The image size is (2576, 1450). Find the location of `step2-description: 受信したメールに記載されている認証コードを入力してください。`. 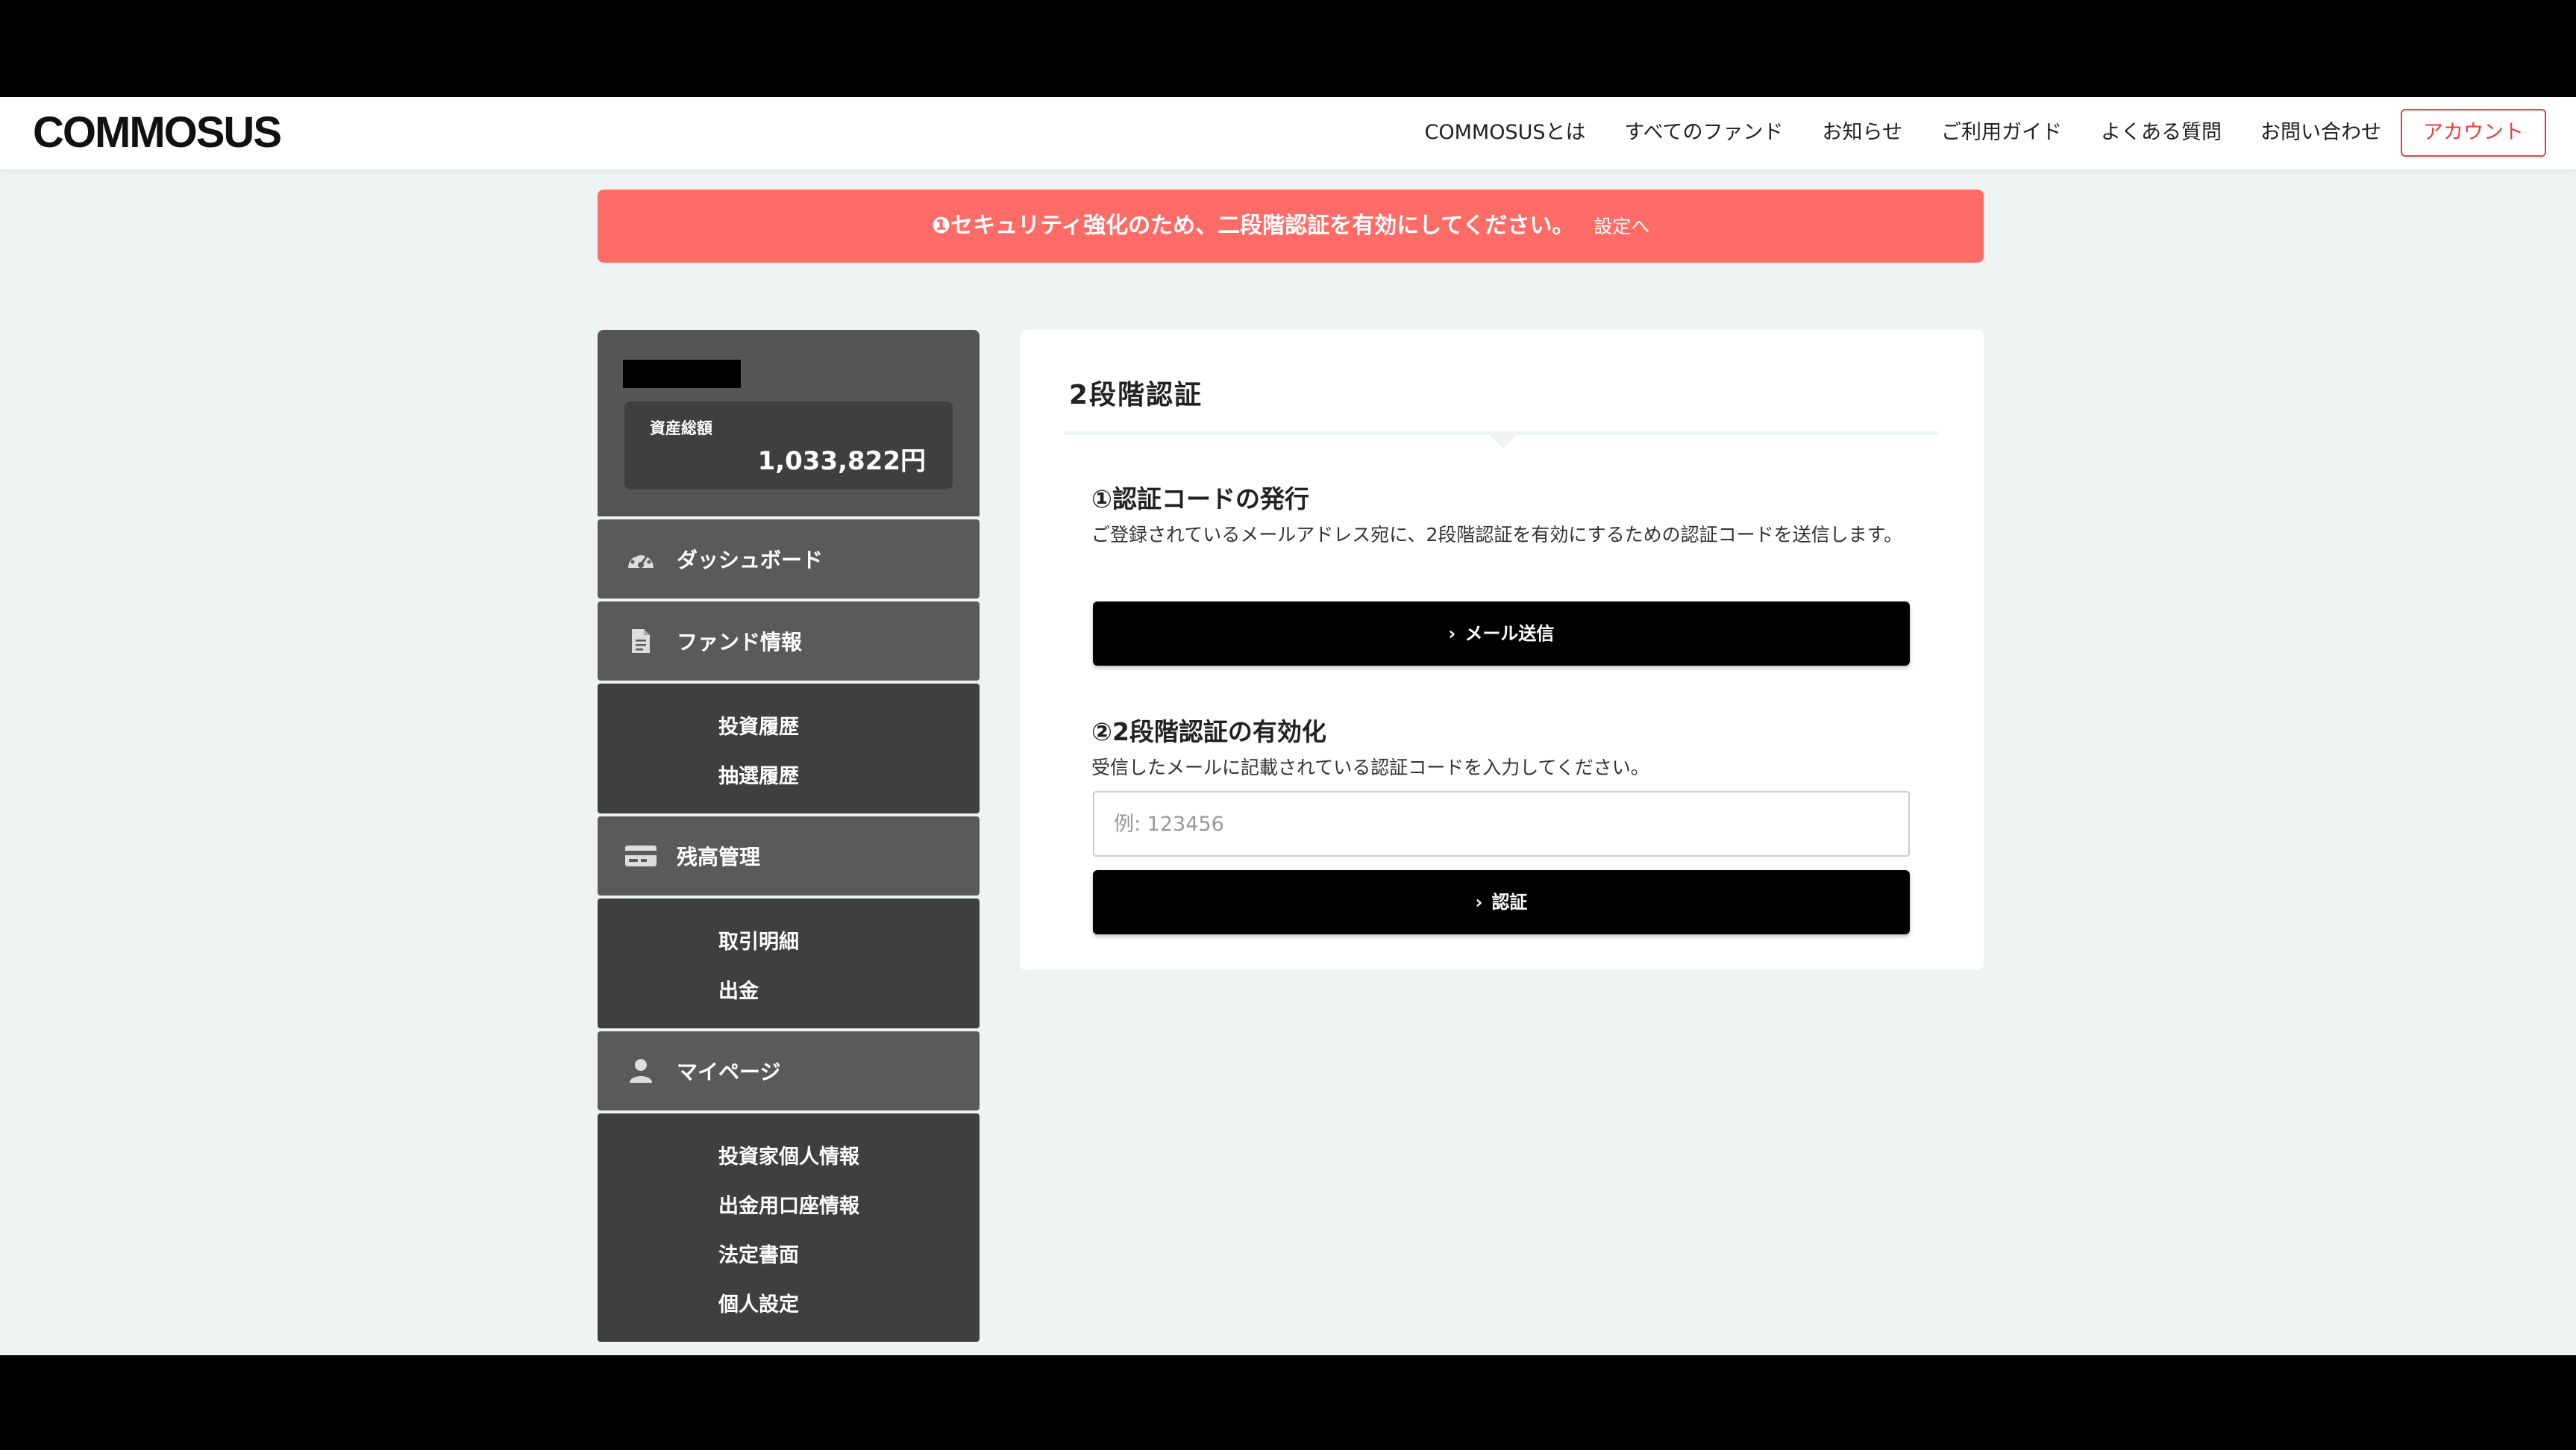

step2-description: 受信したメールに記載されている認証コードを入力してください。 is located at coordinates (1370, 768).